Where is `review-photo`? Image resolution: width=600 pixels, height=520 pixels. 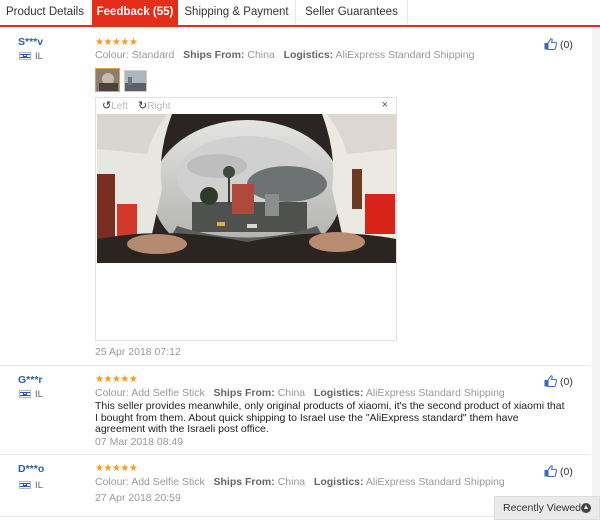
review-photo is located at coordinates (246, 188).